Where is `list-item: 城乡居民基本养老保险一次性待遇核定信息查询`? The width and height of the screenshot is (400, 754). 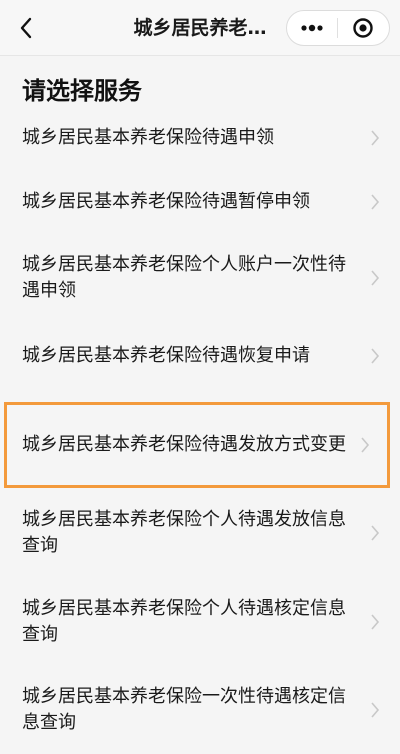
list-item: 城乡居民基本养老保险一次性待遇核定信息查询 is located at coordinates (200, 710).